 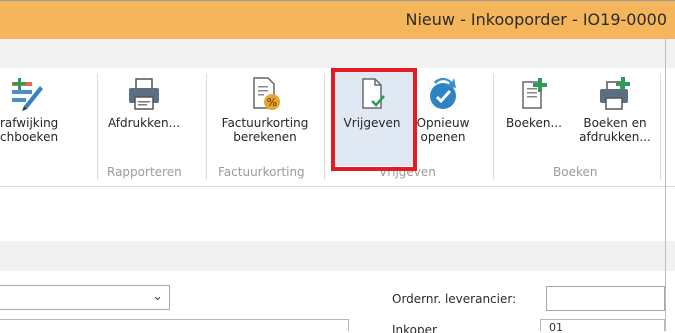 What do you see at coordinates (443, 93) in the screenshot?
I see `reopen-icon` at bounding box center [443, 93].